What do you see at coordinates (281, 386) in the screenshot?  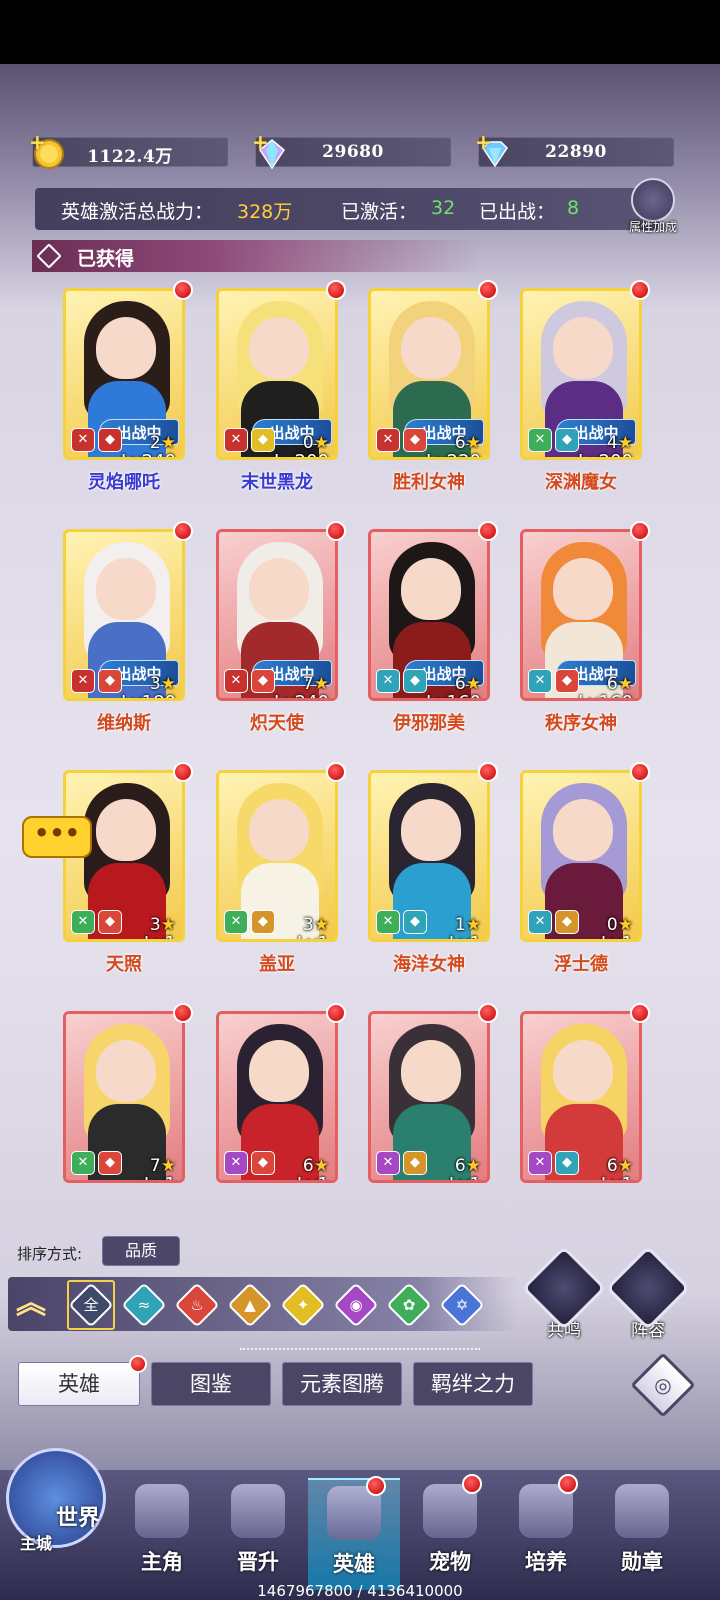 I see `hero-card: 出战中 Lv200 ✕ ◆ 0★ 末世黑龙` at bounding box center [281, 386].